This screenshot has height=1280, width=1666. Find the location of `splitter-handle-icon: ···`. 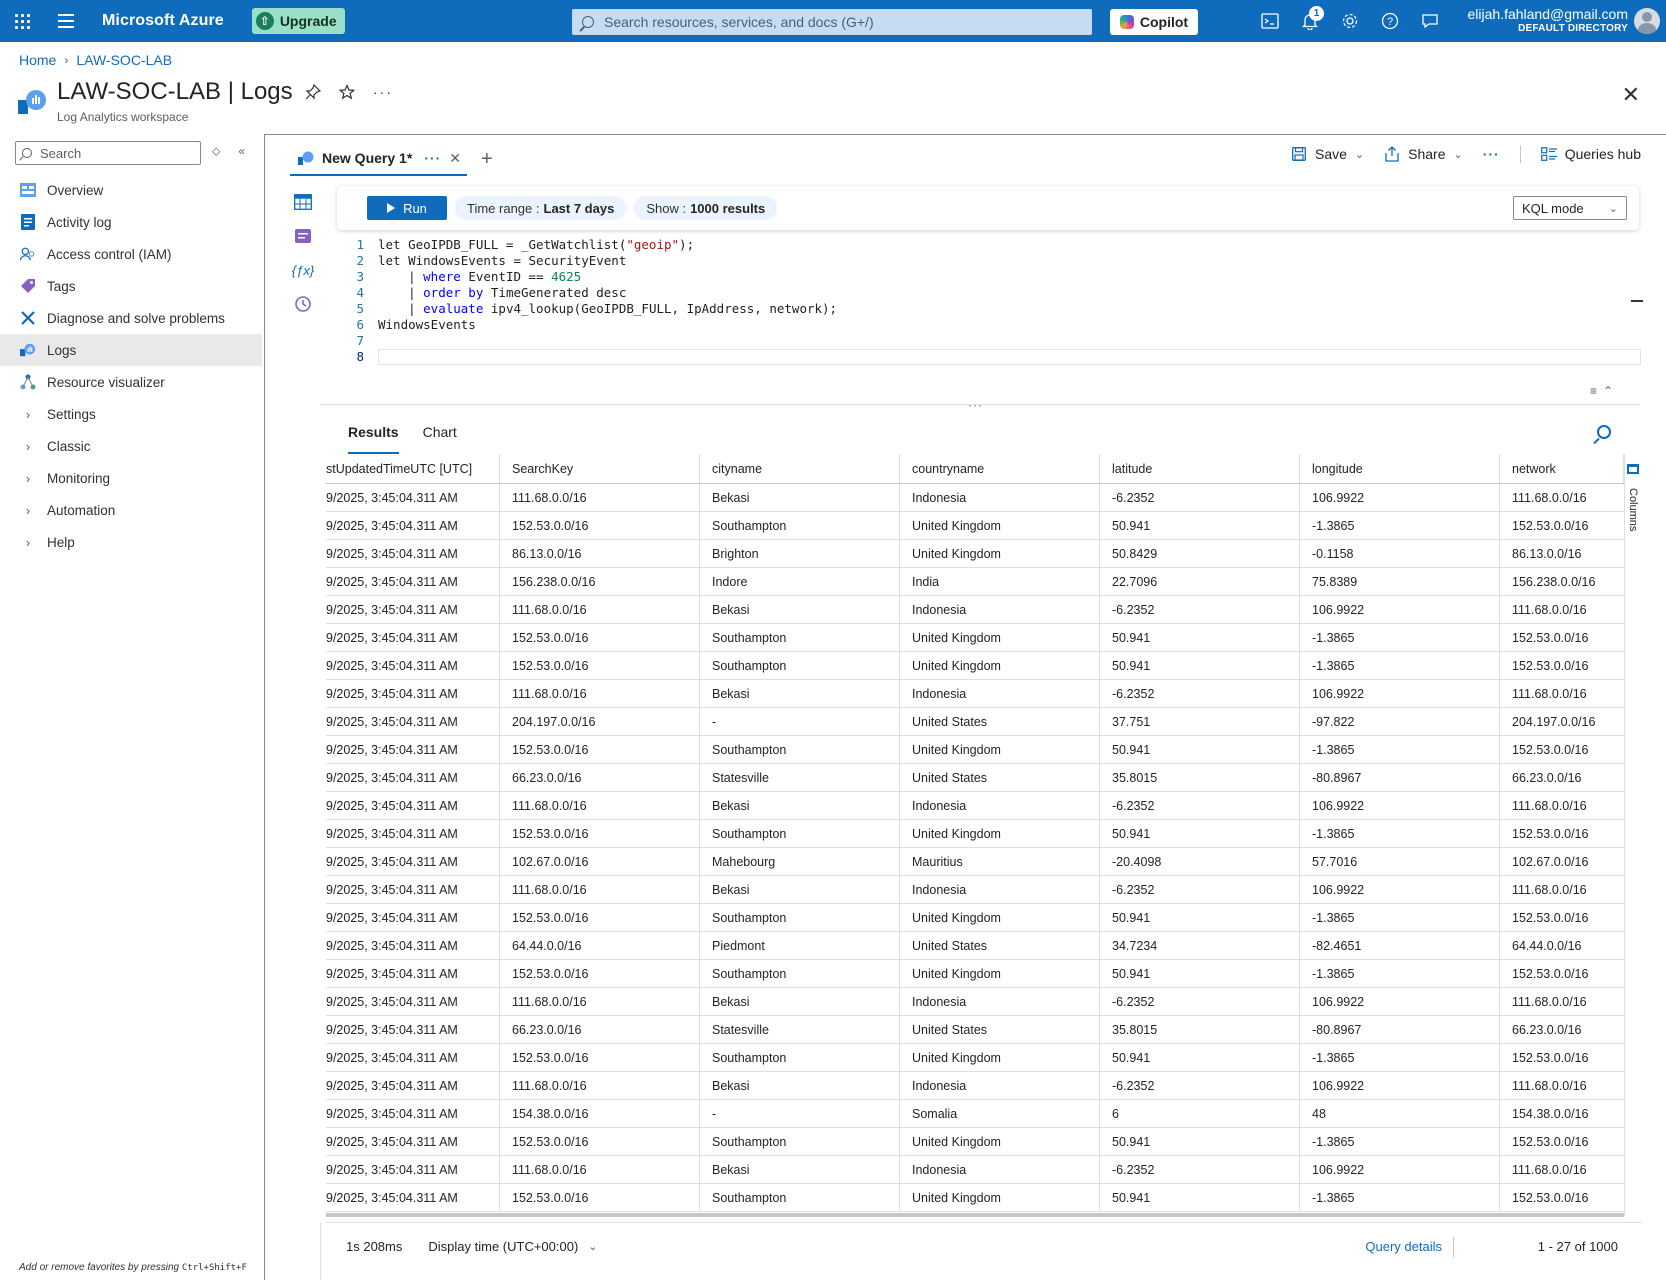

splitter-handle-icon: ··· is located at coordinates (975, 405).